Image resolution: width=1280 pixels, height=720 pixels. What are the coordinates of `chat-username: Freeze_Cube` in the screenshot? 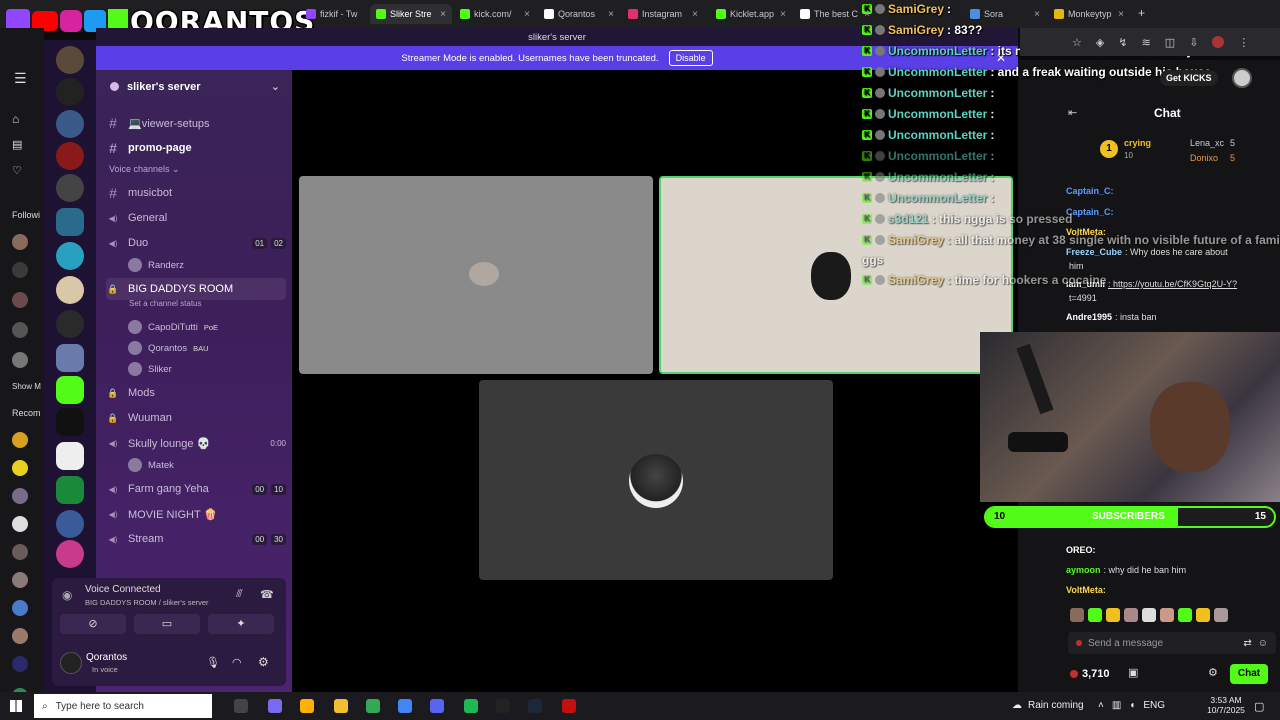 It's located at (1094, 252).